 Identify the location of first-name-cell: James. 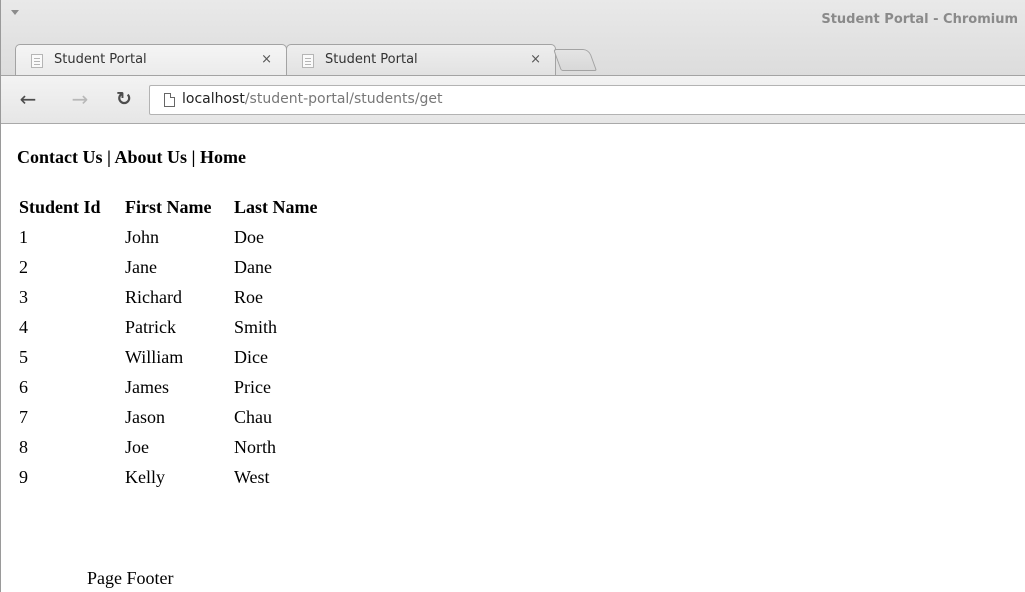
(147, 386).